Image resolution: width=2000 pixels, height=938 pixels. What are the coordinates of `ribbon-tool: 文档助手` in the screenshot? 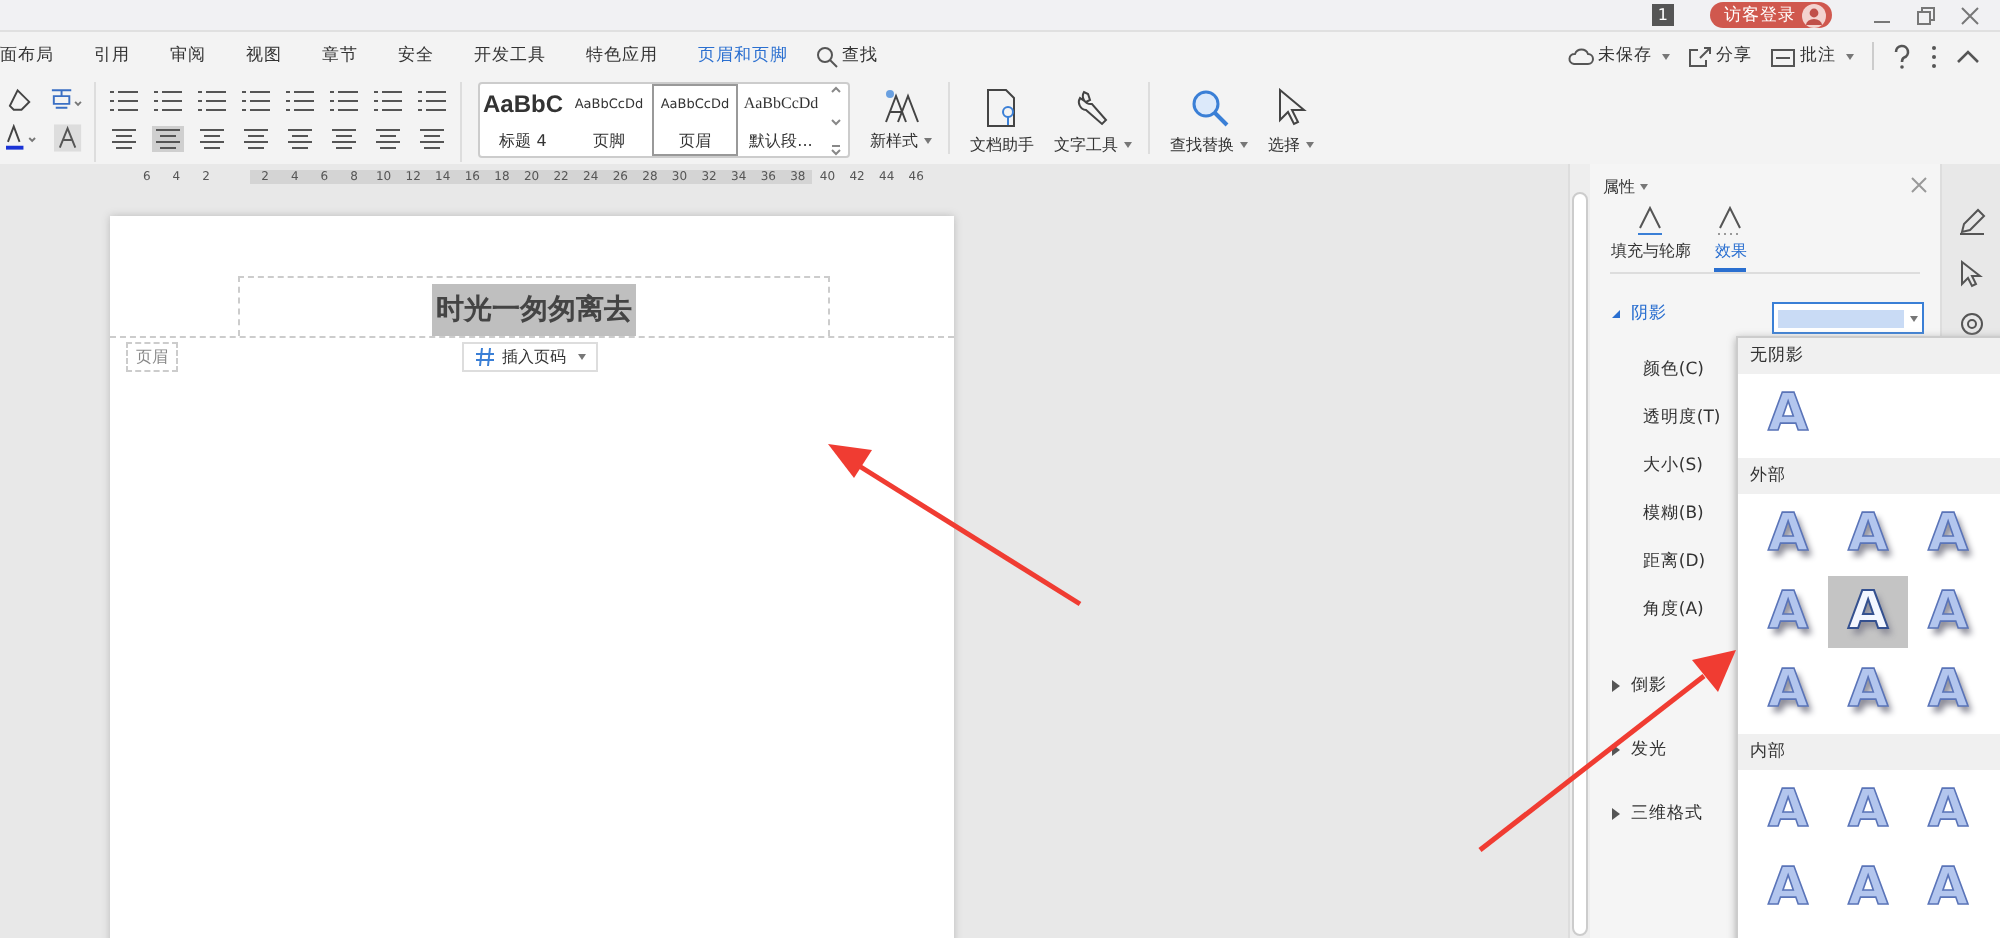 It's located at (1002, 119).